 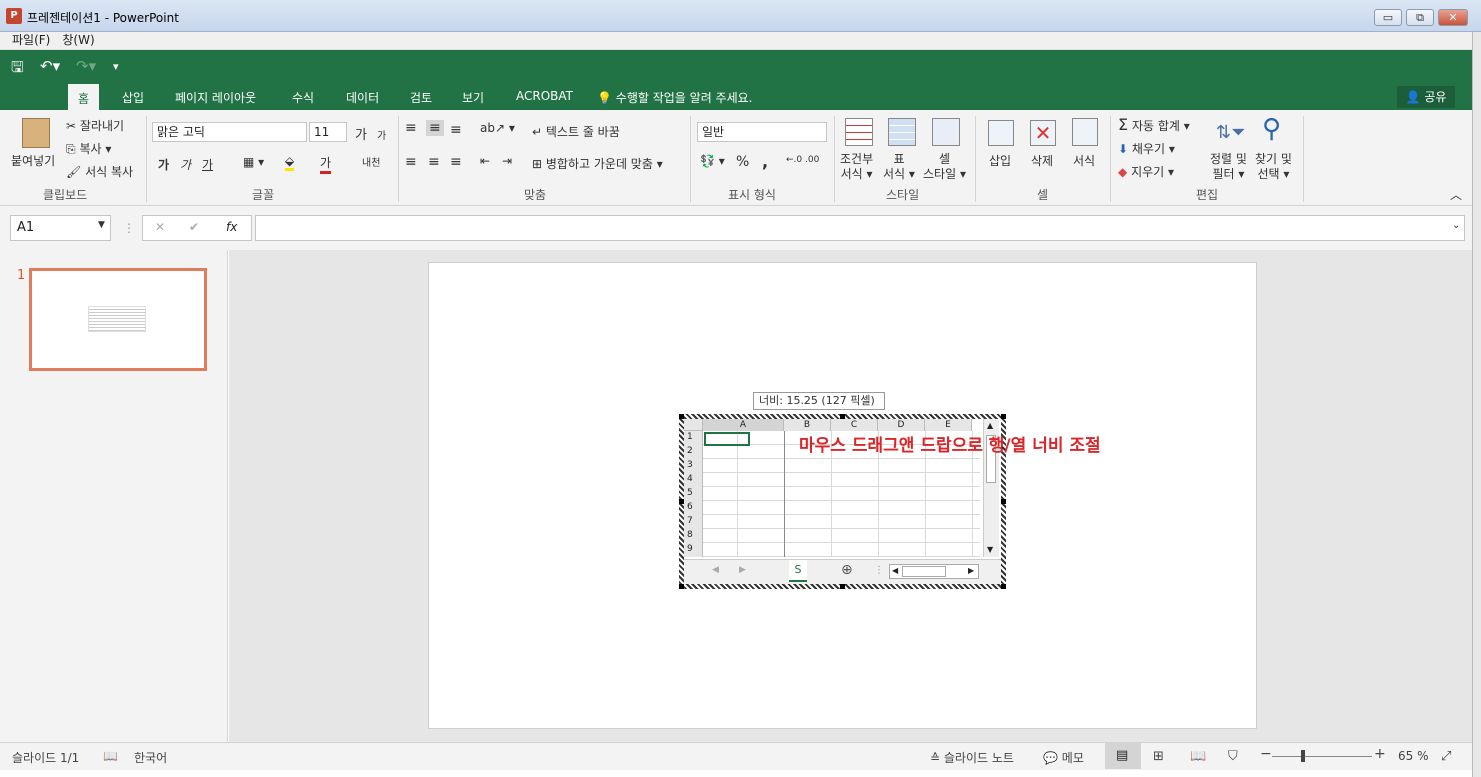 What do you see at coordinates (924, 571) in the screenshot?
I see `horizontal-scroll-thumb` at bounding box center [924, 571].